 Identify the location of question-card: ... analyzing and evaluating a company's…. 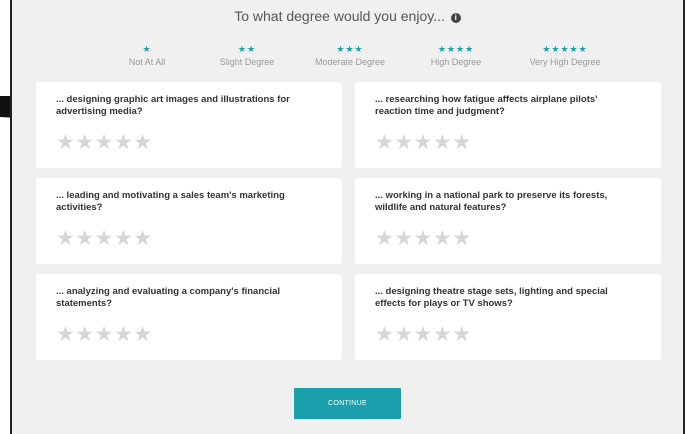
(189, 317).